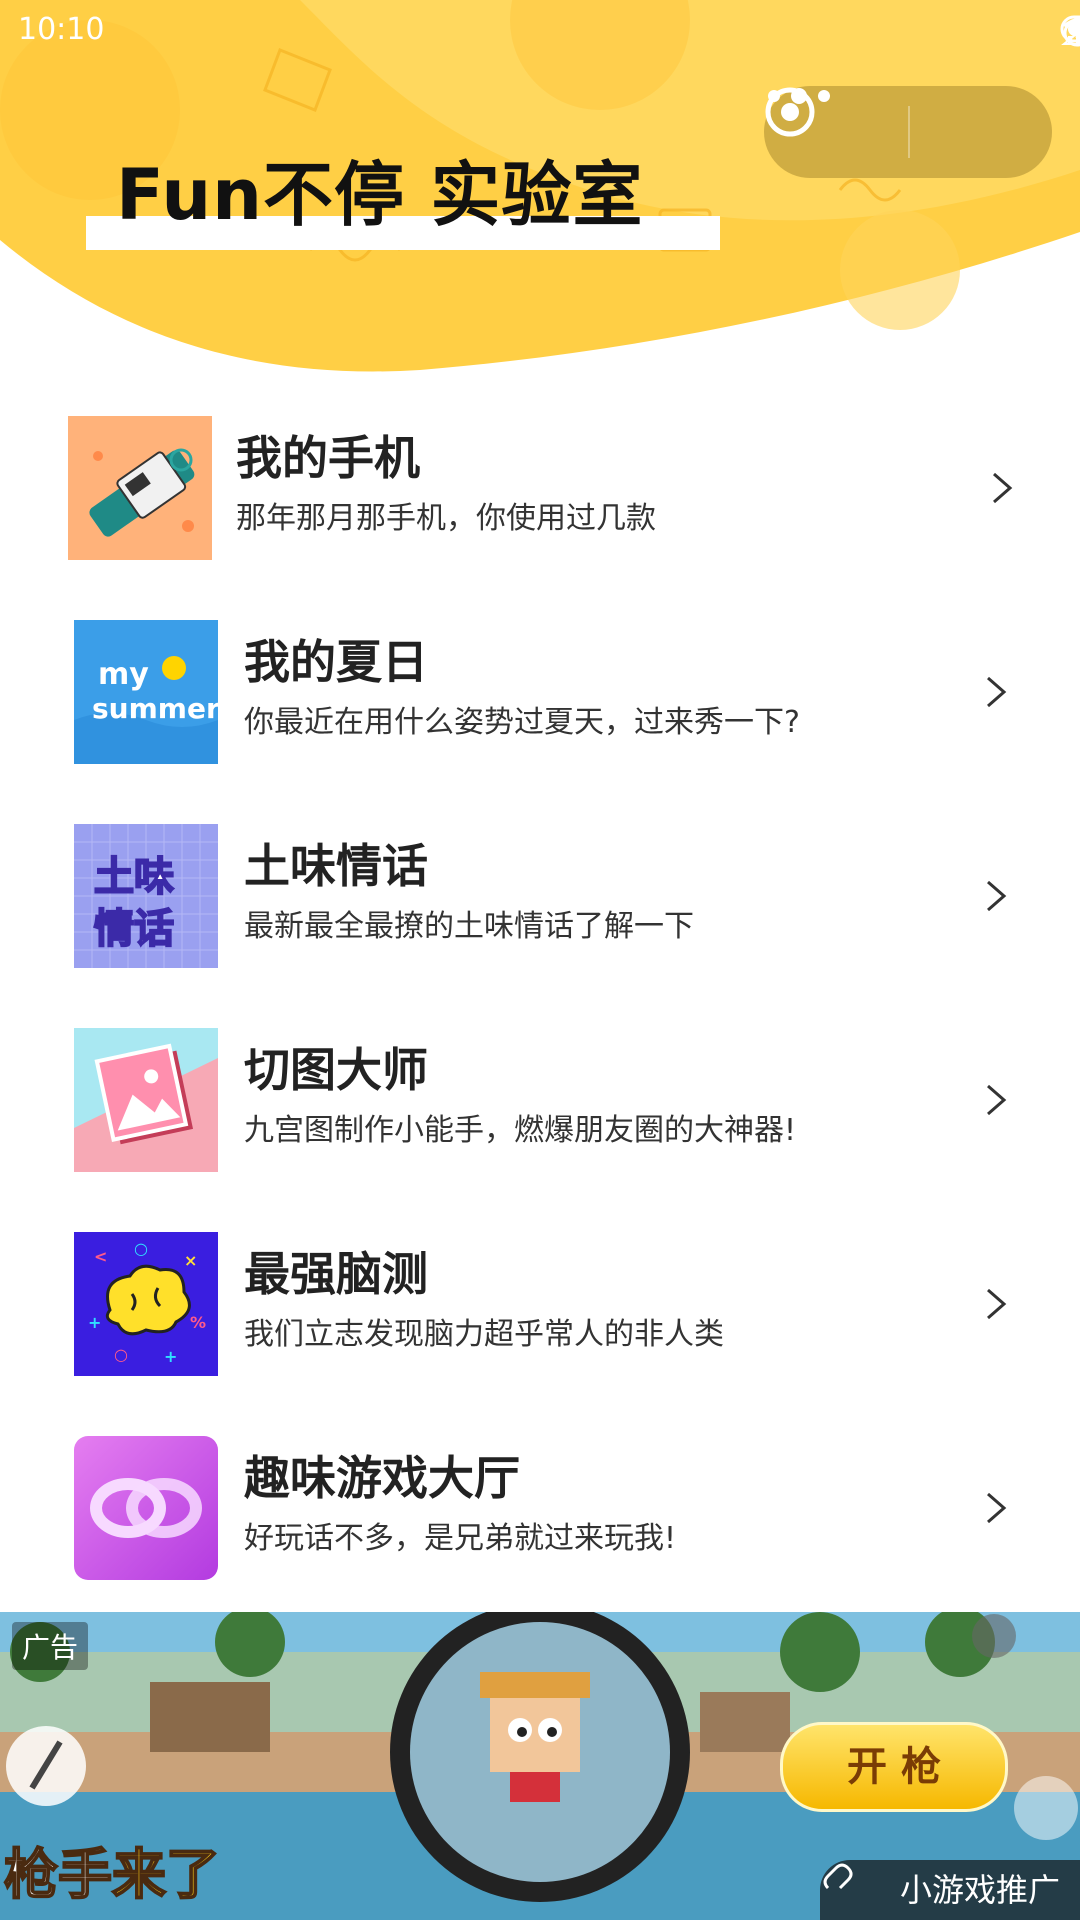 Image resolution: width=1080 pixels, height=1920 pixels. I want to click on mini-game-promo: 小游戏推广, so click(949, 1890).